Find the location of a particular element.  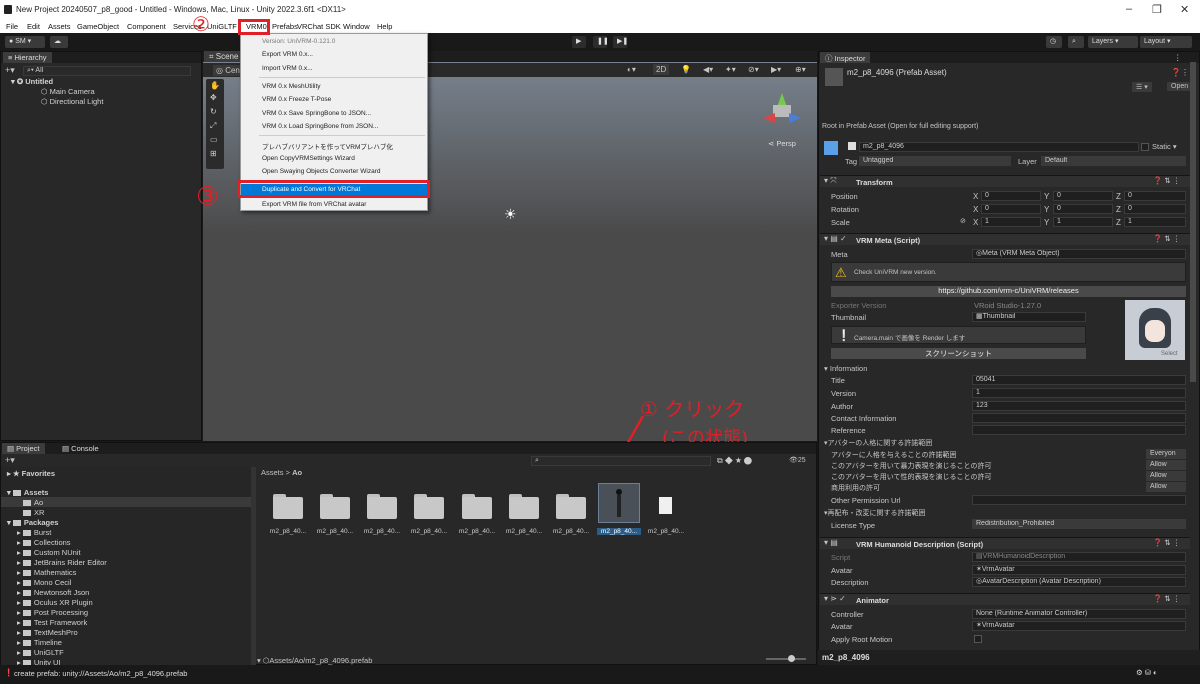

tree-package: ▸ Mono Cecil is located at coordinates (44, 582).